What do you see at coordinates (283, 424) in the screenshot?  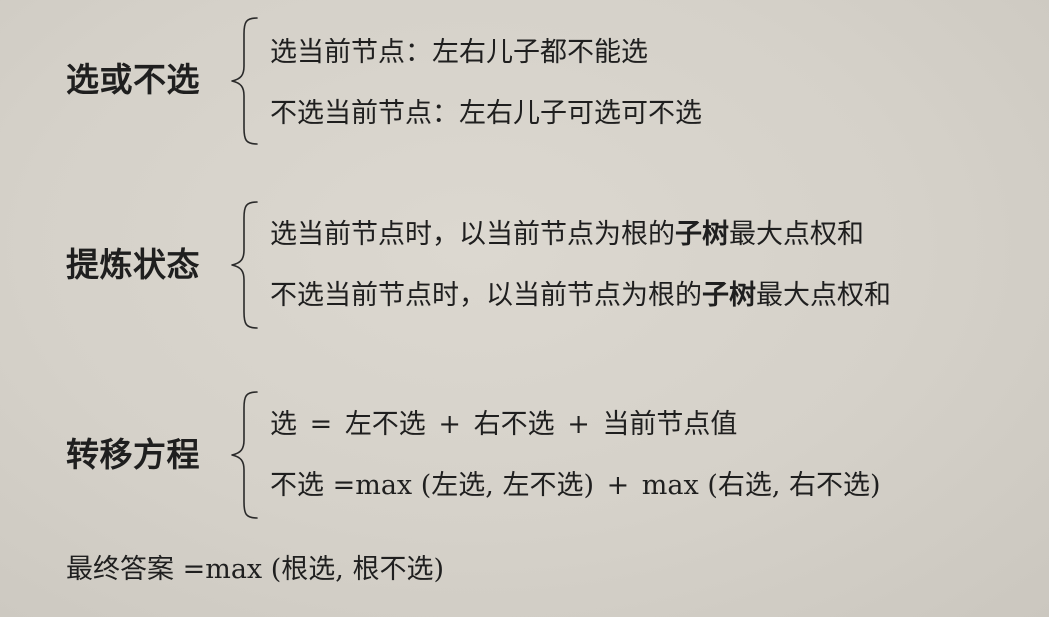 I see `eq-lhs: 选` at bounding box center [283, 424].